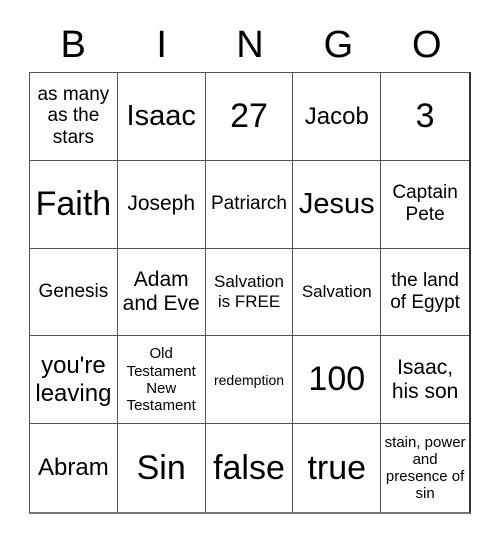 This screenshot has height=544, width=500. Describe the element at coordinates (427, 45) in the screenshot. I see `header-letter-o: O` at that location.